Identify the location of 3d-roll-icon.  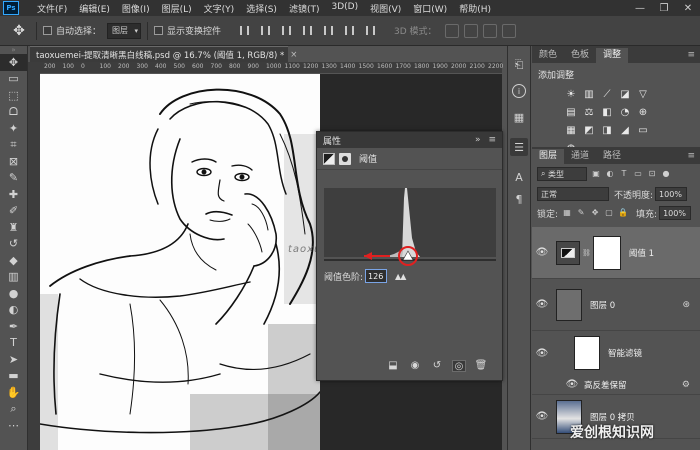
(470, 30).